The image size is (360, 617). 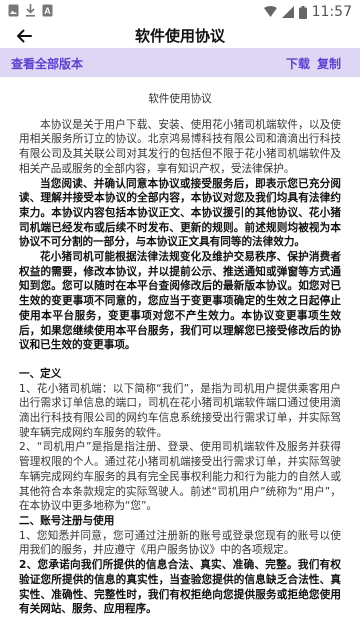 What do you see at coordinates (180, 12) in the screenshot?
I see `status-bar: A 11:57` at bounding box center [180, 12].